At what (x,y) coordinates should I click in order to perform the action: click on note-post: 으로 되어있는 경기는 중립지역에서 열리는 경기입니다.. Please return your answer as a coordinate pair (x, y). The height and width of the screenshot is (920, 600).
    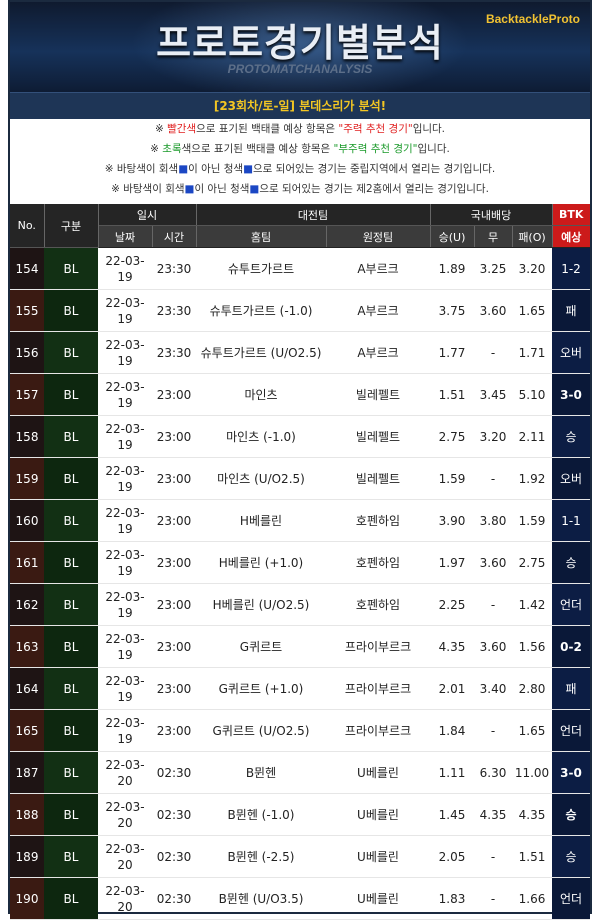
    Looking at the image, I should click on (374, 169).